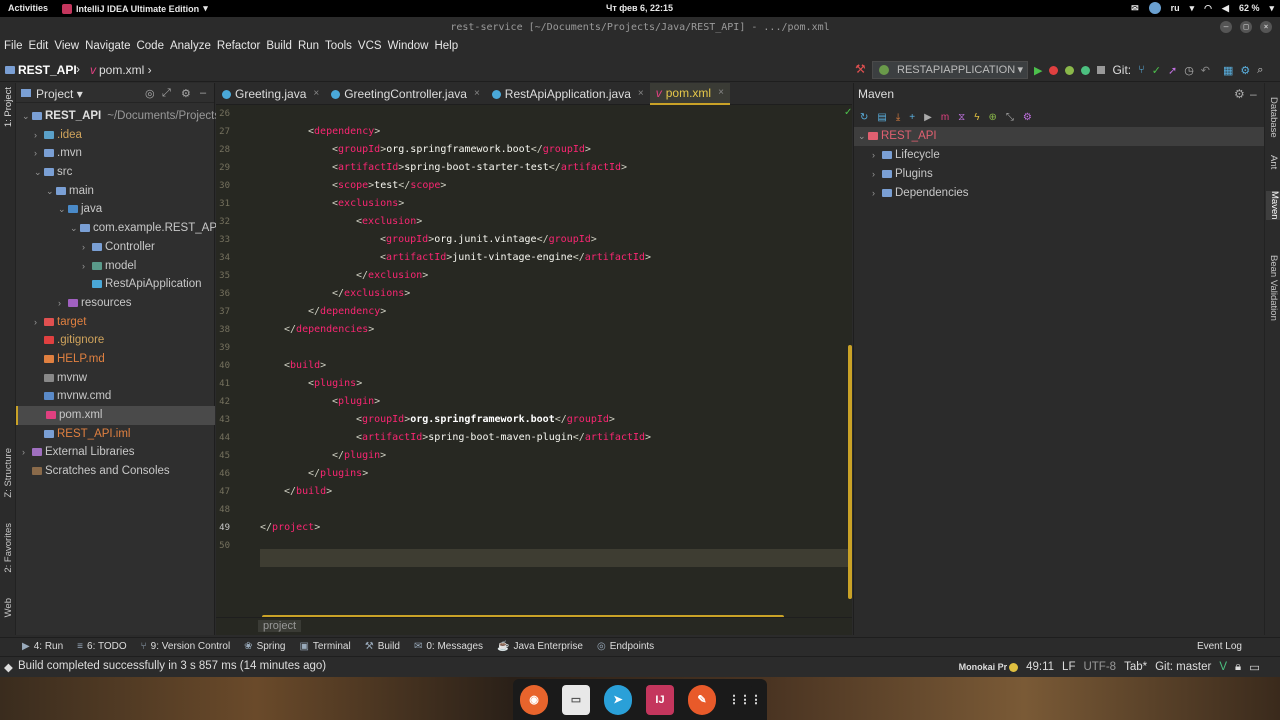 The height and width of the screenshot is (720, 1280). What do you see at coordinates (1099, 667) in the screenshot?
I see `file-encoding: UTF-8` at bounding box center [1099, 667].